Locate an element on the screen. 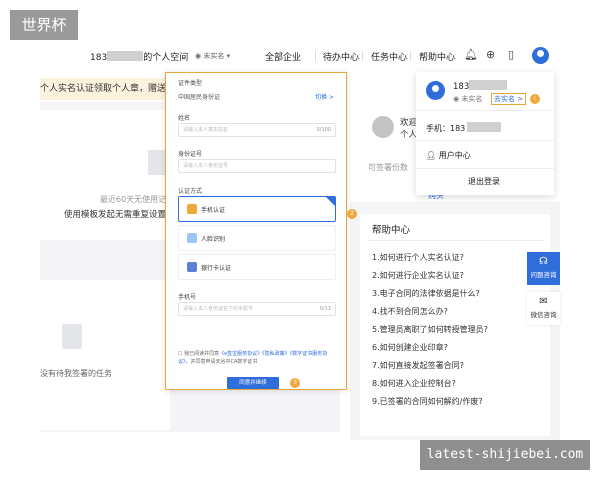  dropdown-phone-prefix: 183 is located at coordinates (461, 87).